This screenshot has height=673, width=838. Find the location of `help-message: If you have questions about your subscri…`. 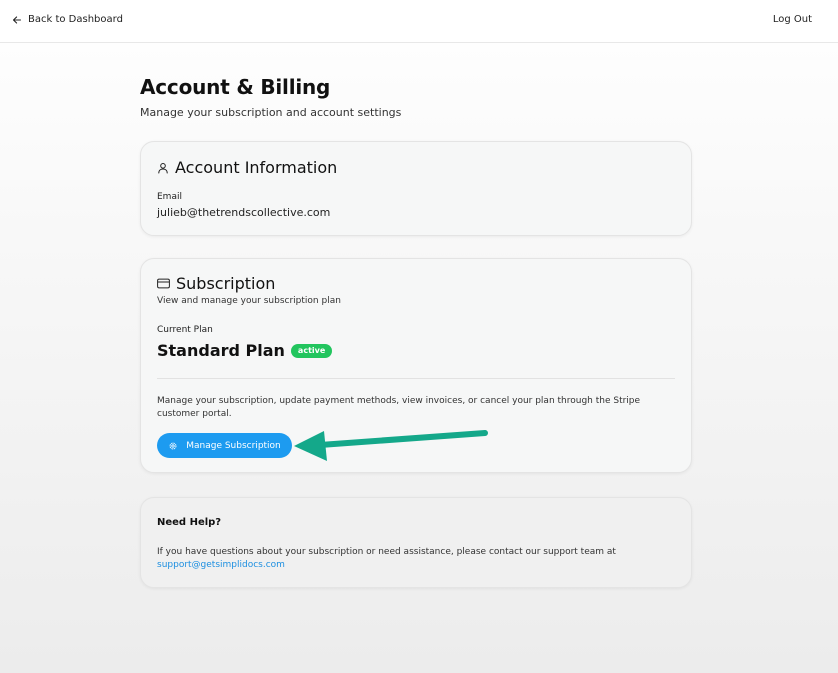

help-message: If you have questions about your subscri… is located at coordinates (386, 552).